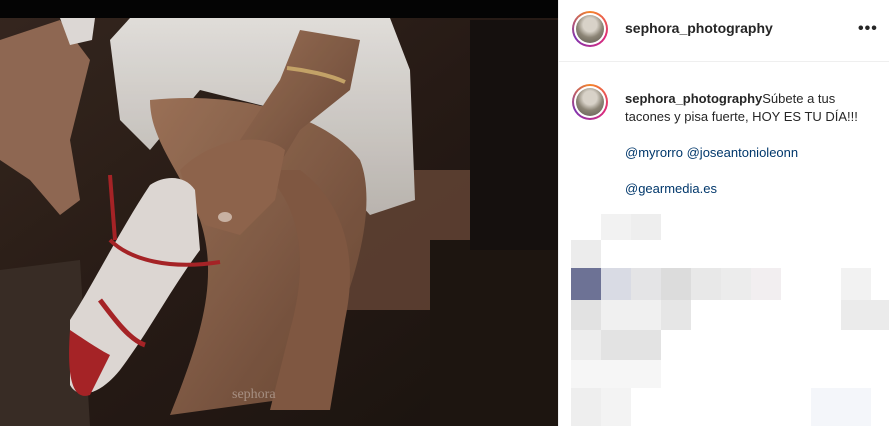 The width and height of the screenshot is (889, 426). I want to click on photo-watermark: sephora, so click(254, 394).